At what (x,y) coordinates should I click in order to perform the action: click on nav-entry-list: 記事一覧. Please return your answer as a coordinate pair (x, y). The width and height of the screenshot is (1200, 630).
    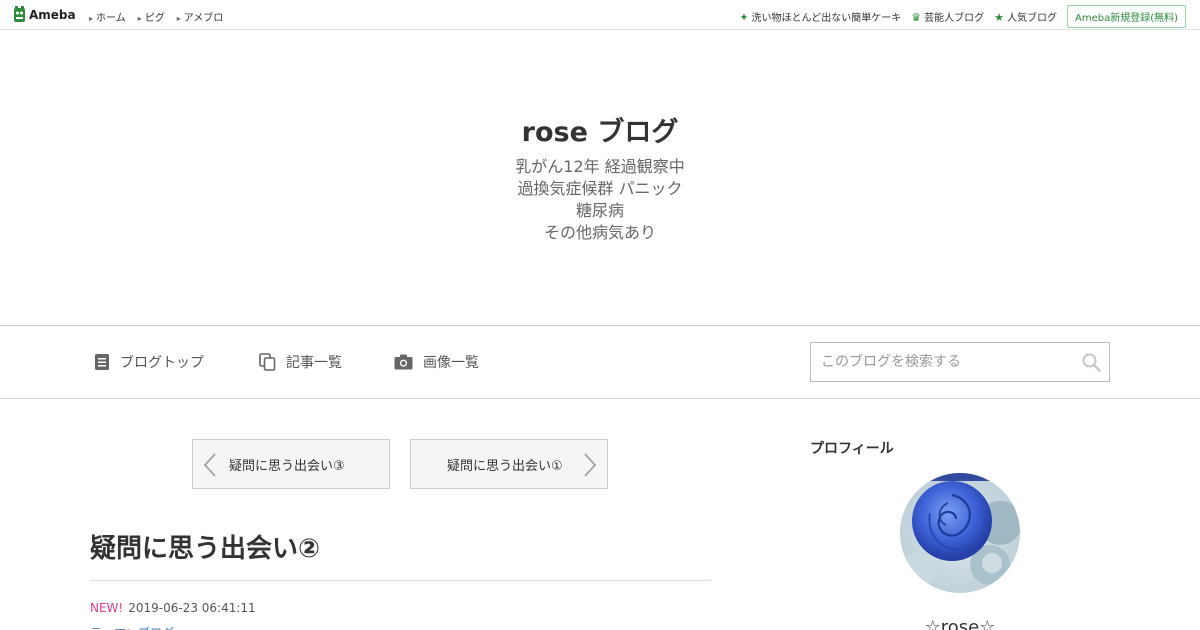
    Looking at the image, I should click on (300, 362).